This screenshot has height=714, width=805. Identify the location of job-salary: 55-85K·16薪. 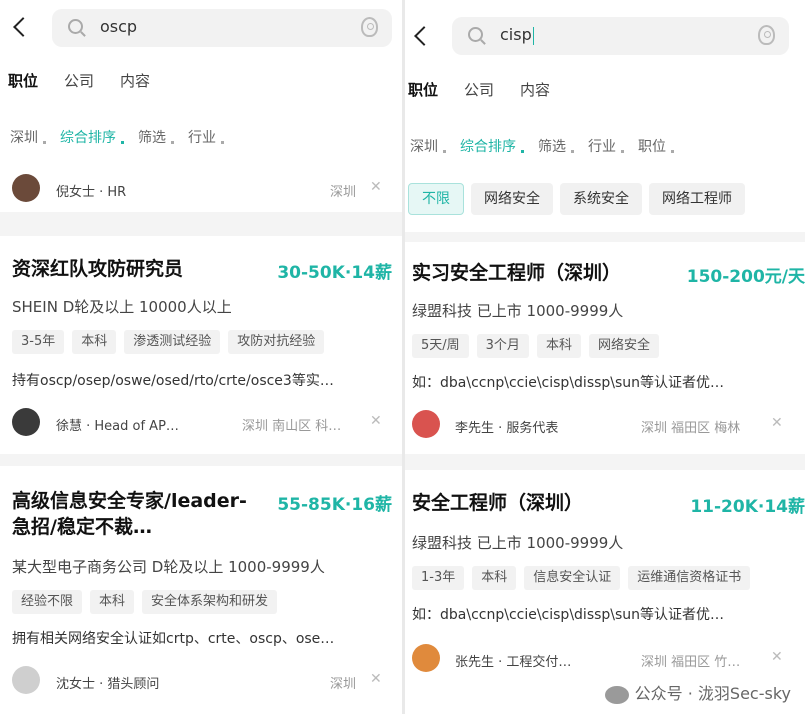
(334, 505).